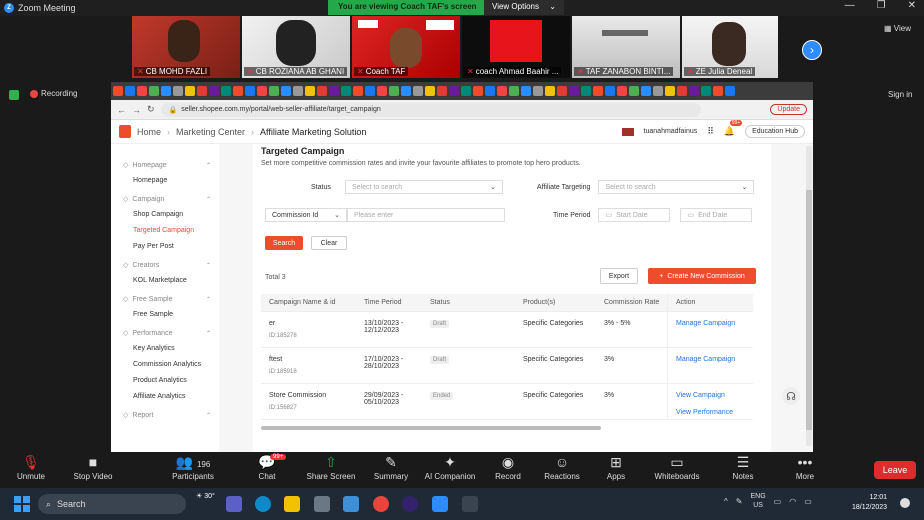 This screenshot has width=924, height=520. Describe the element at coordinates (93, 467) in the screenshot. I see `stop-video-button: ■ Stop Video` at that location.